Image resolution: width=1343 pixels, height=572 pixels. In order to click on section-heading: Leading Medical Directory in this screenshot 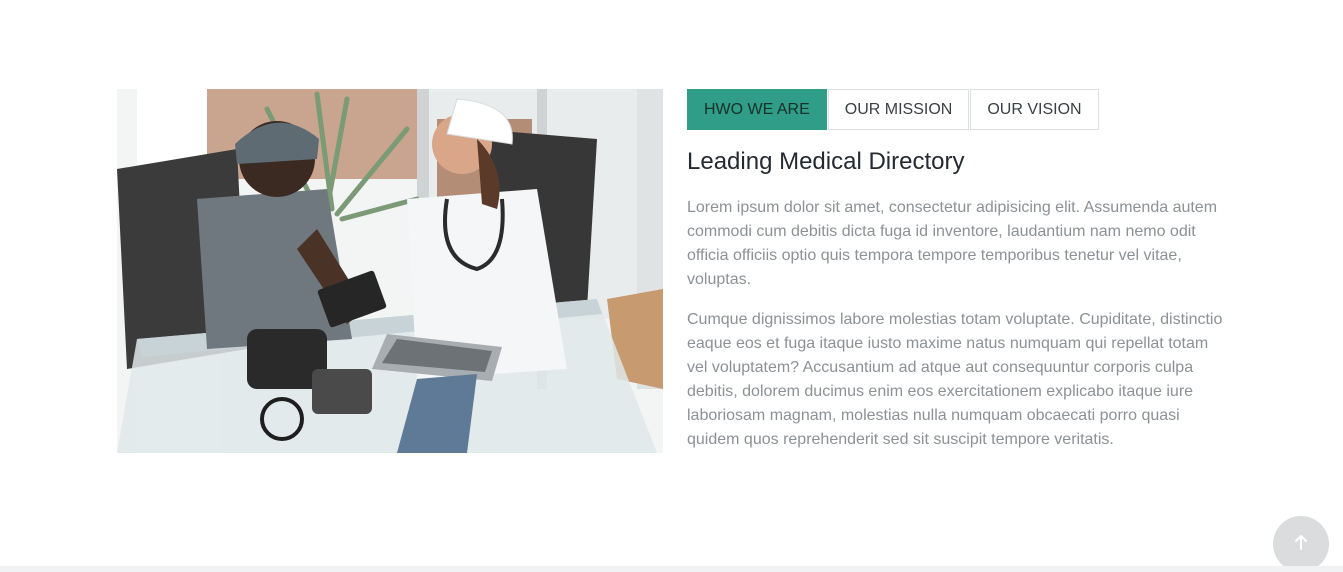, I will do `click(826, 161)`.